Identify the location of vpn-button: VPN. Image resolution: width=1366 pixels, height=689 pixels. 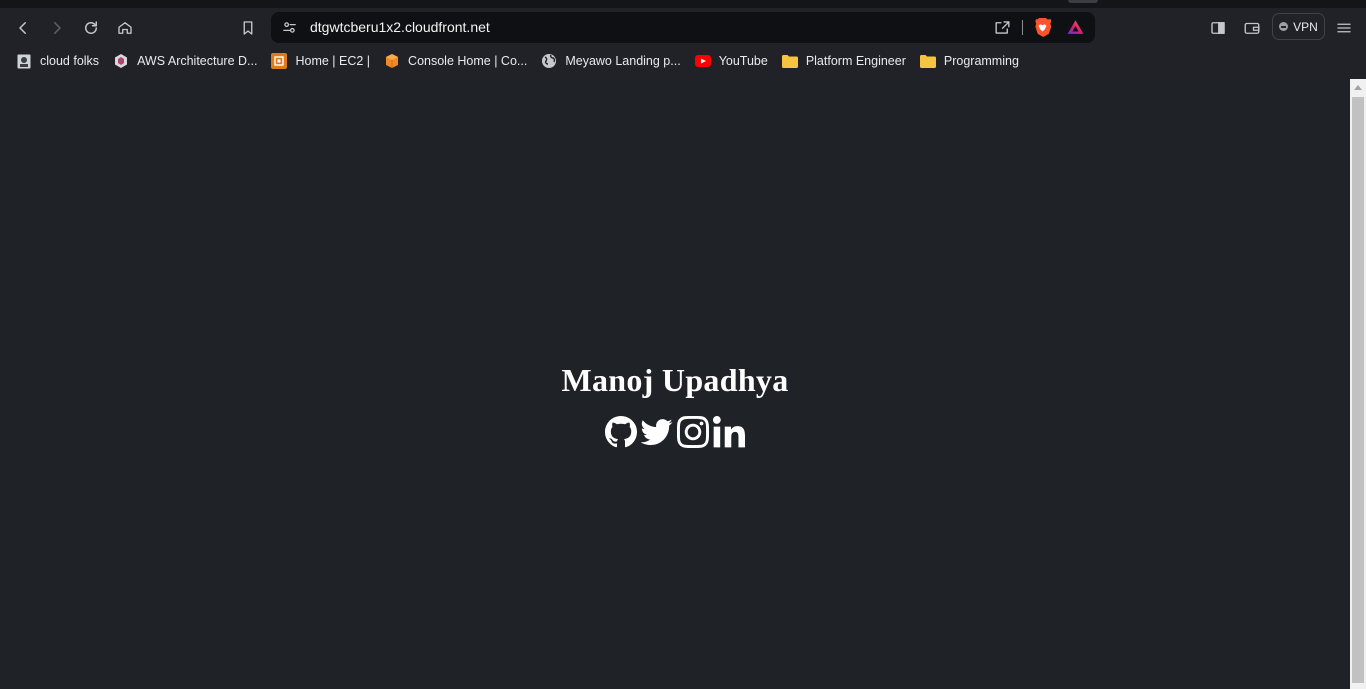
(1298, 26).